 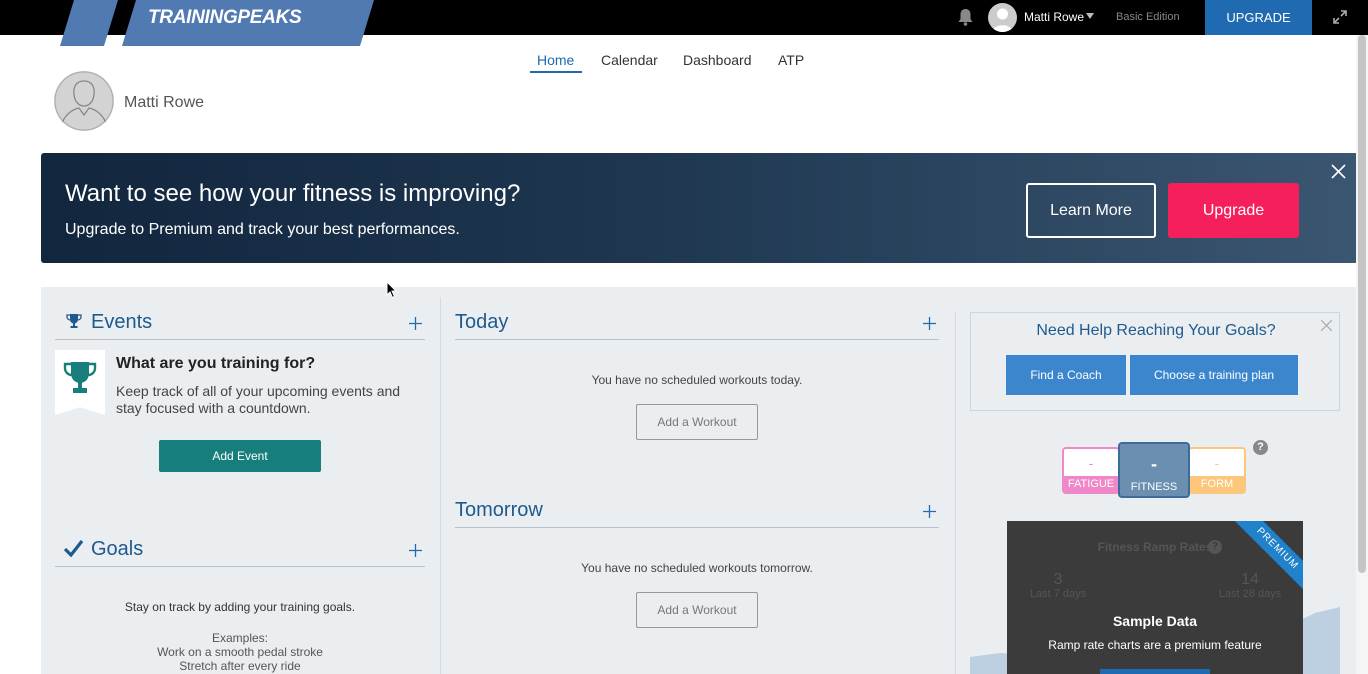 What do you see at coordinates (1066, 375) in the screenshot?
I see `find-coach-button: Find a Coach` at bounding box center [1066, 375].